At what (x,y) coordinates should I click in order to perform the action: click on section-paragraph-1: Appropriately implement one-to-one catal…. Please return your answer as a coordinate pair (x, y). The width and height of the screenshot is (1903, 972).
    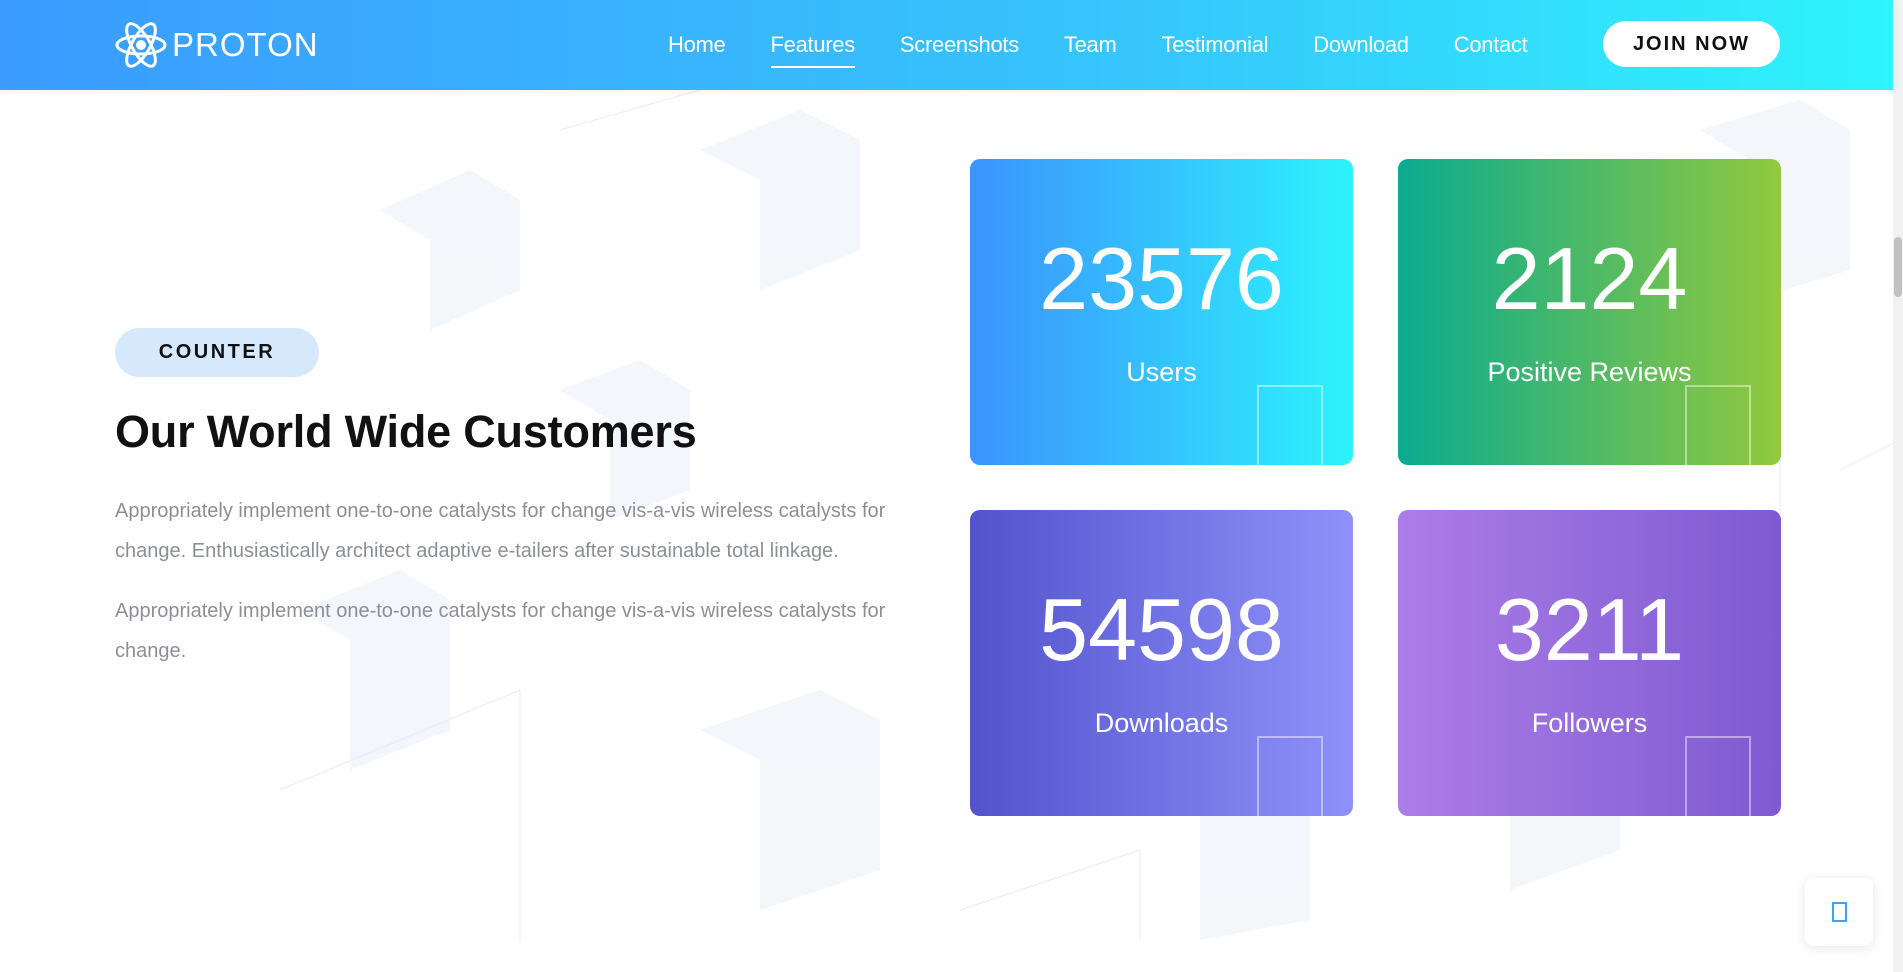
    Looking at the image, I should click on (500, 531).